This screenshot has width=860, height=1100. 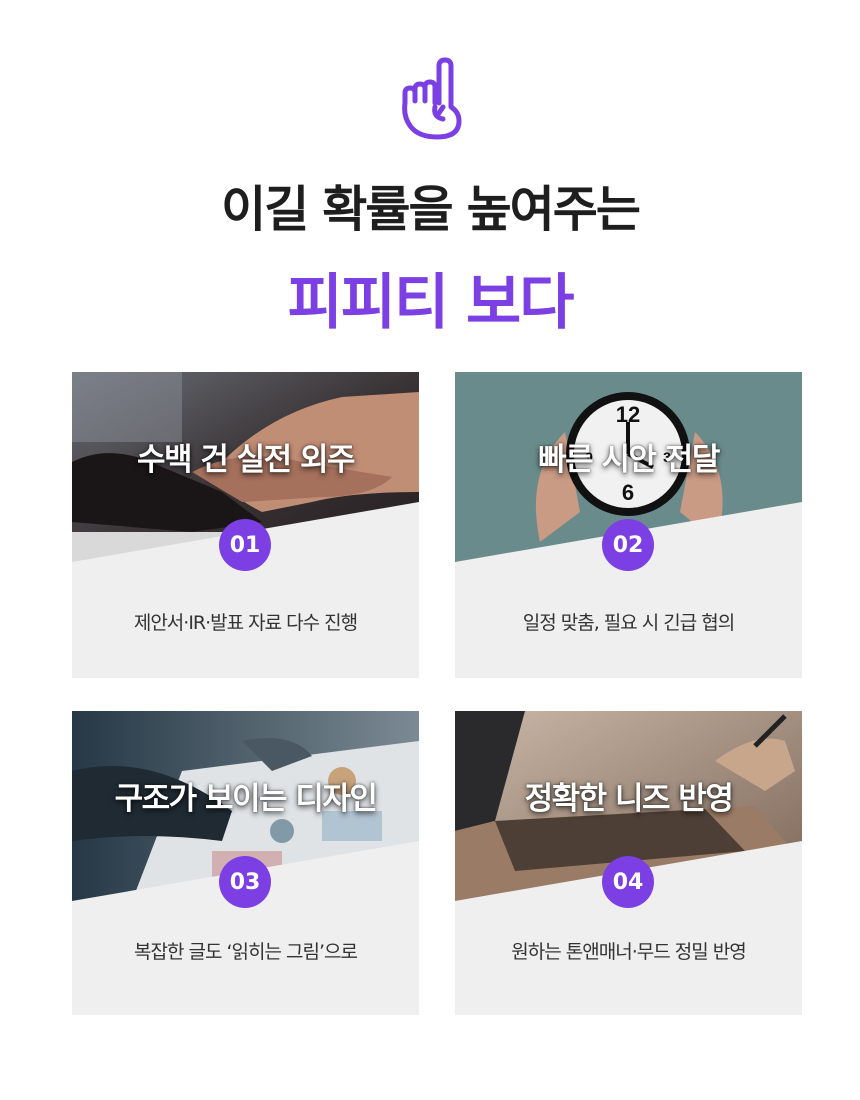 I want to click on feature-card-3: 구조가 보이는 디자인 03 복잡한 글도 ‘읽히는 그림’으로, so click(x=245, y=863).